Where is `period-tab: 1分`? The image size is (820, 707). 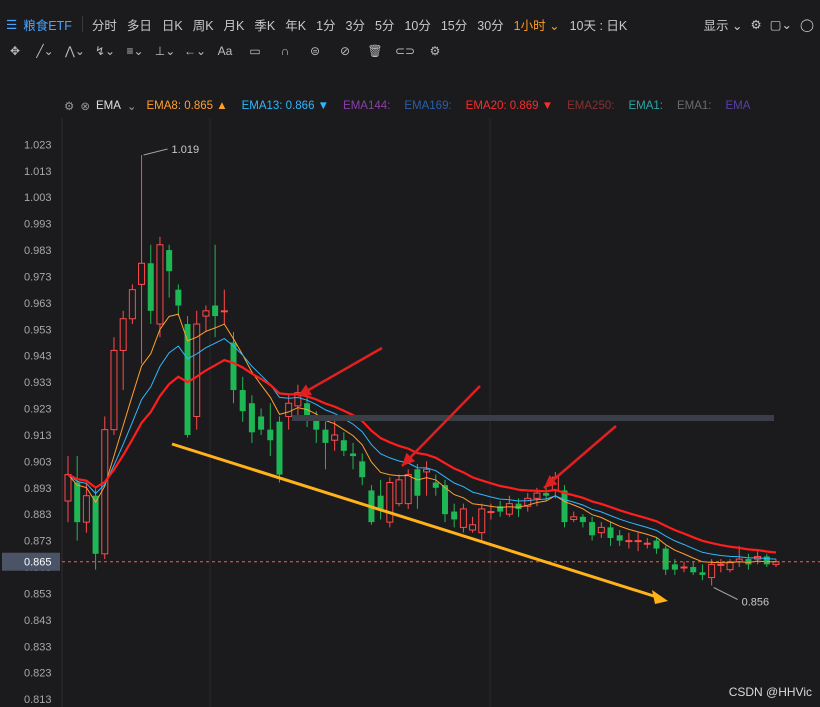 period-tab: 1分 is located at coordinates (325, 24).